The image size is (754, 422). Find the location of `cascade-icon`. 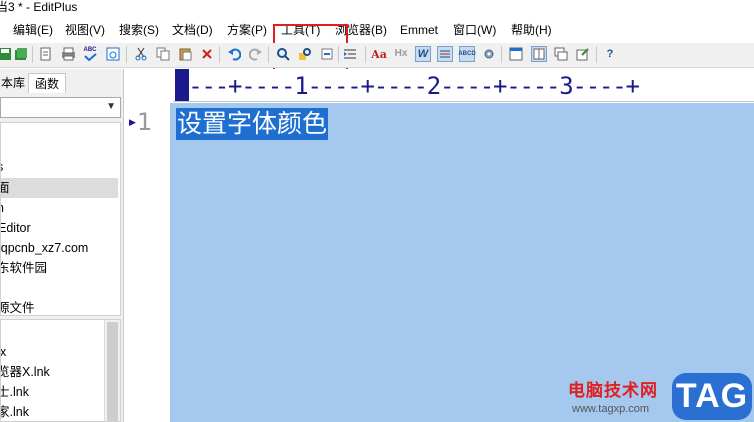

cascade-icon is located at coordinates (561, 54).